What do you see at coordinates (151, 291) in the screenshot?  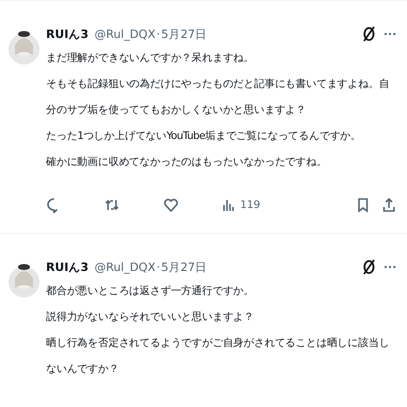 I see `tweet-text: 都合が悪いところは返さず一方通行ですか。` at bounding box center [151, 291].